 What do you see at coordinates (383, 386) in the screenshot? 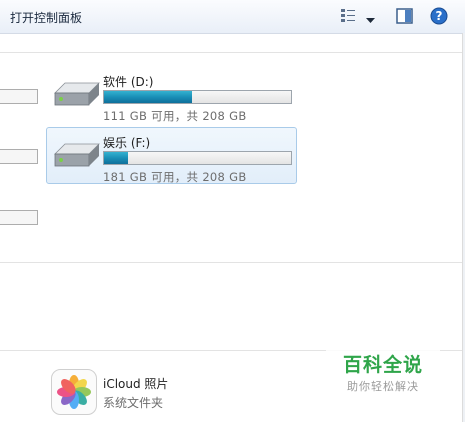
I see `watermark-subtitle: 助你轻松解决` at bounding box center [383, 386].